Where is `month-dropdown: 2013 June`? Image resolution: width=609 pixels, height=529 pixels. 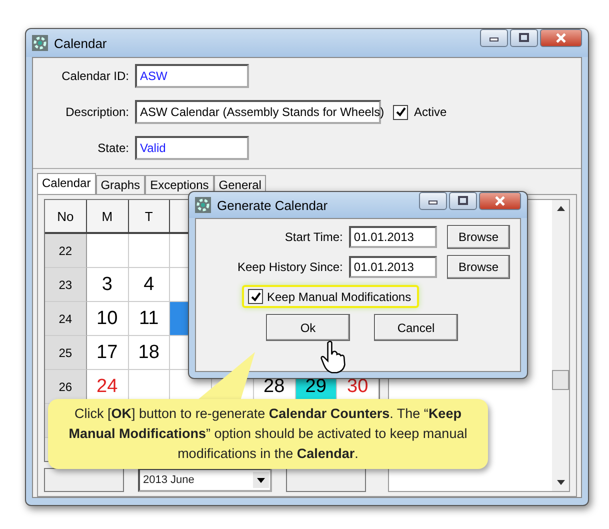
month-dropdown: 2013 June is located at coordinates (205, 480).